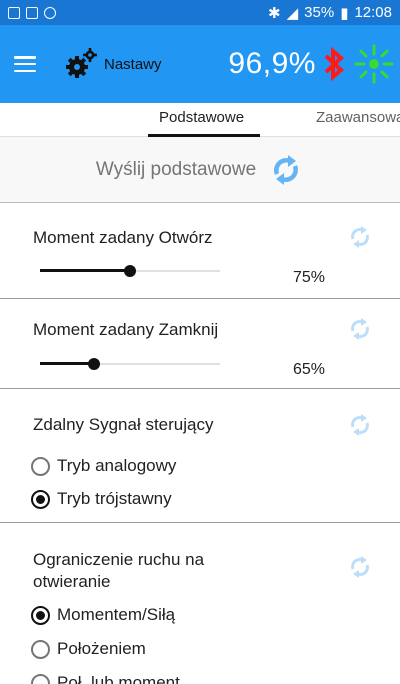 Image resolution: width=400 pixels, height=684 pixels. Describe the element at coordinates (114, 498) in the screenshot. I see `radio-label: Tryb trójstawny` at that location.